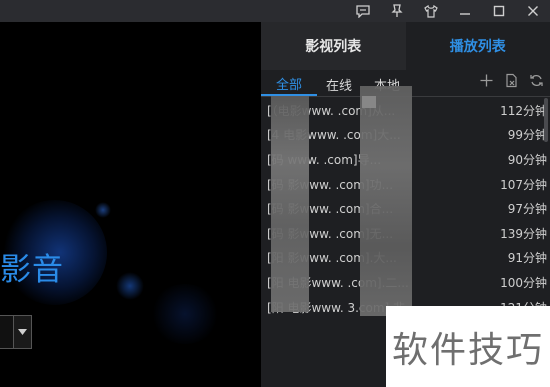 The width and height of the screenshot is (550, 387). Describe the element at coordinates (275, 11) in the screenshot. I see `title-bar` at that location.